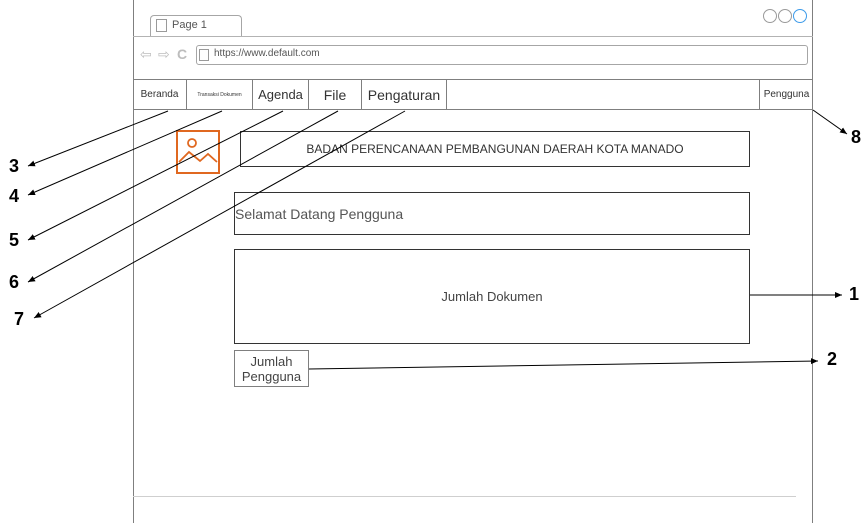  I want to click on callout-7: 7, so click(19, 319).